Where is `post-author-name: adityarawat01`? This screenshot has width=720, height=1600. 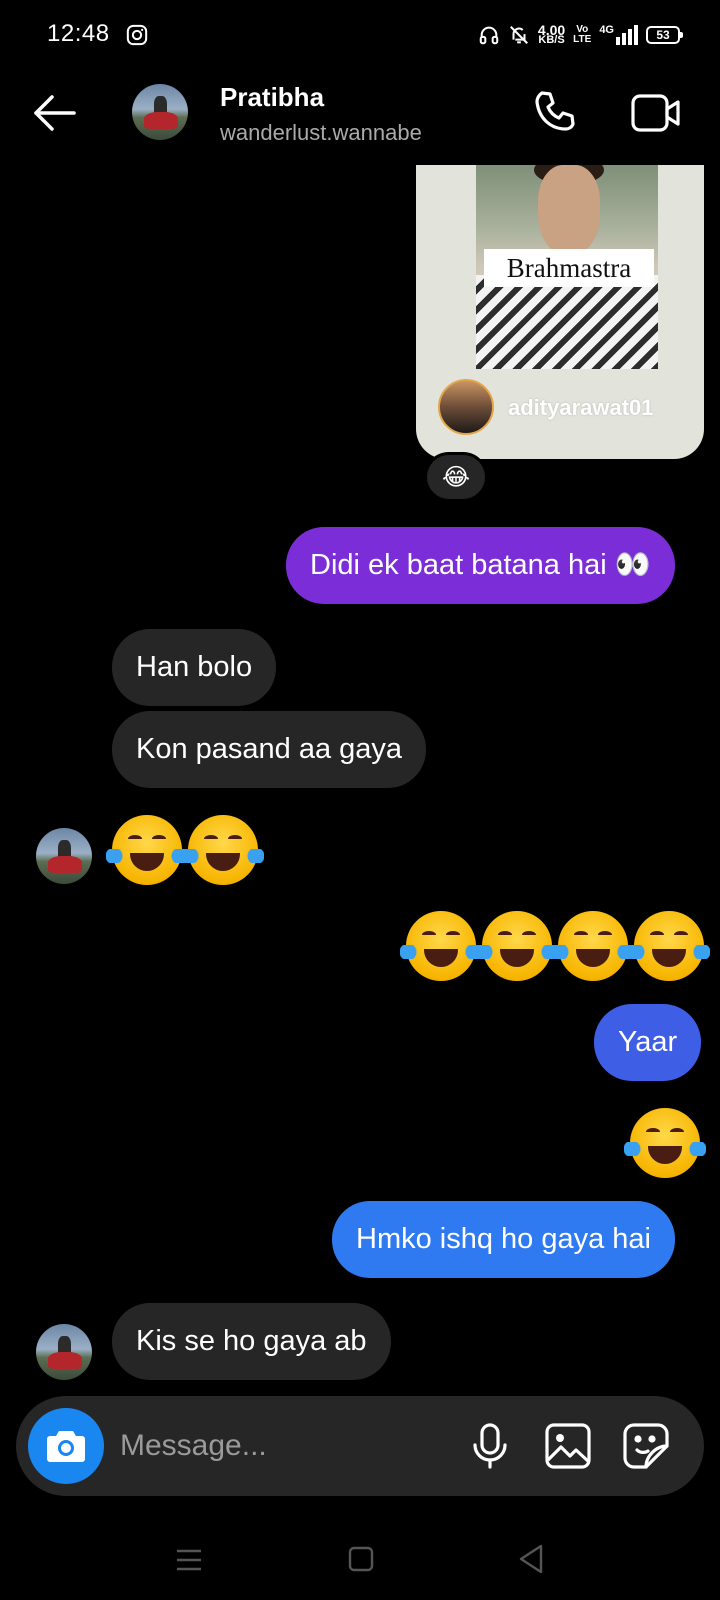 post-author-name: adityarawat01 is located at coordinates (581, 407).